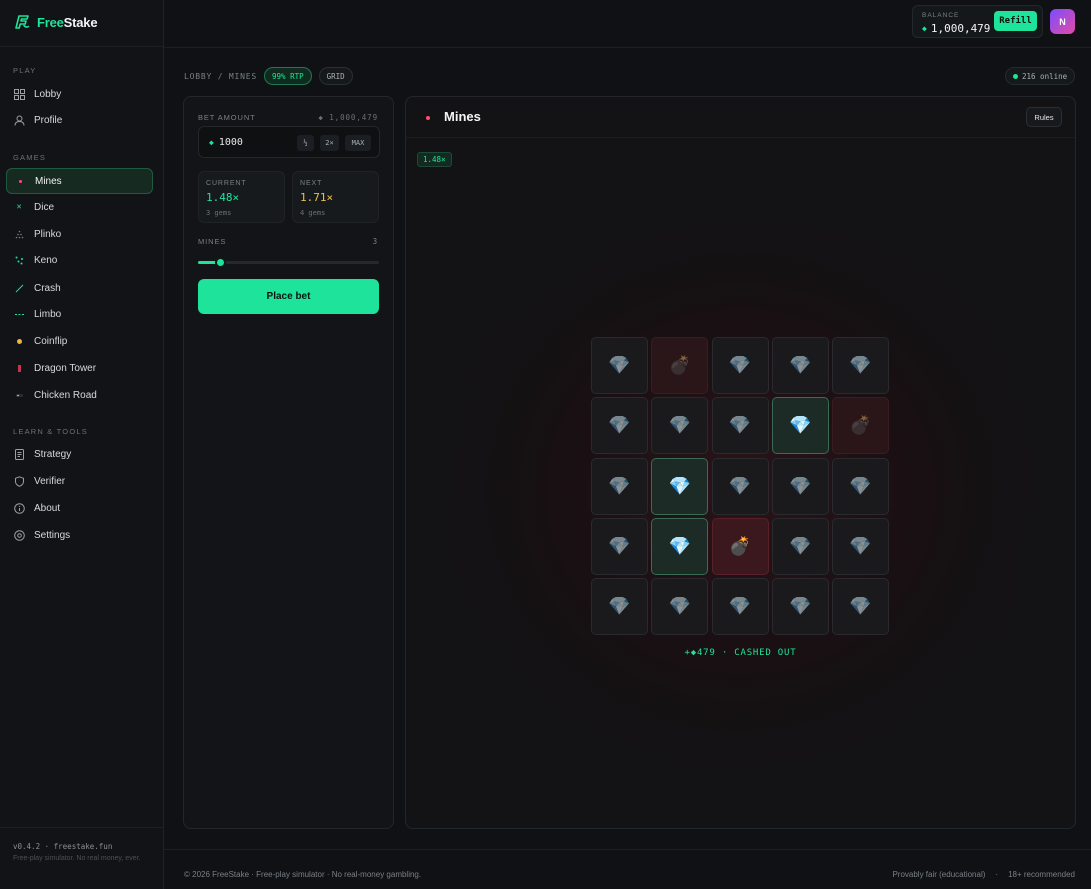 This screenshot has height=889, width=1091. Describe the element at coordinates (79, 454) in the screenshot. I see `sidebar-item-strategy: Strategy` at that location.